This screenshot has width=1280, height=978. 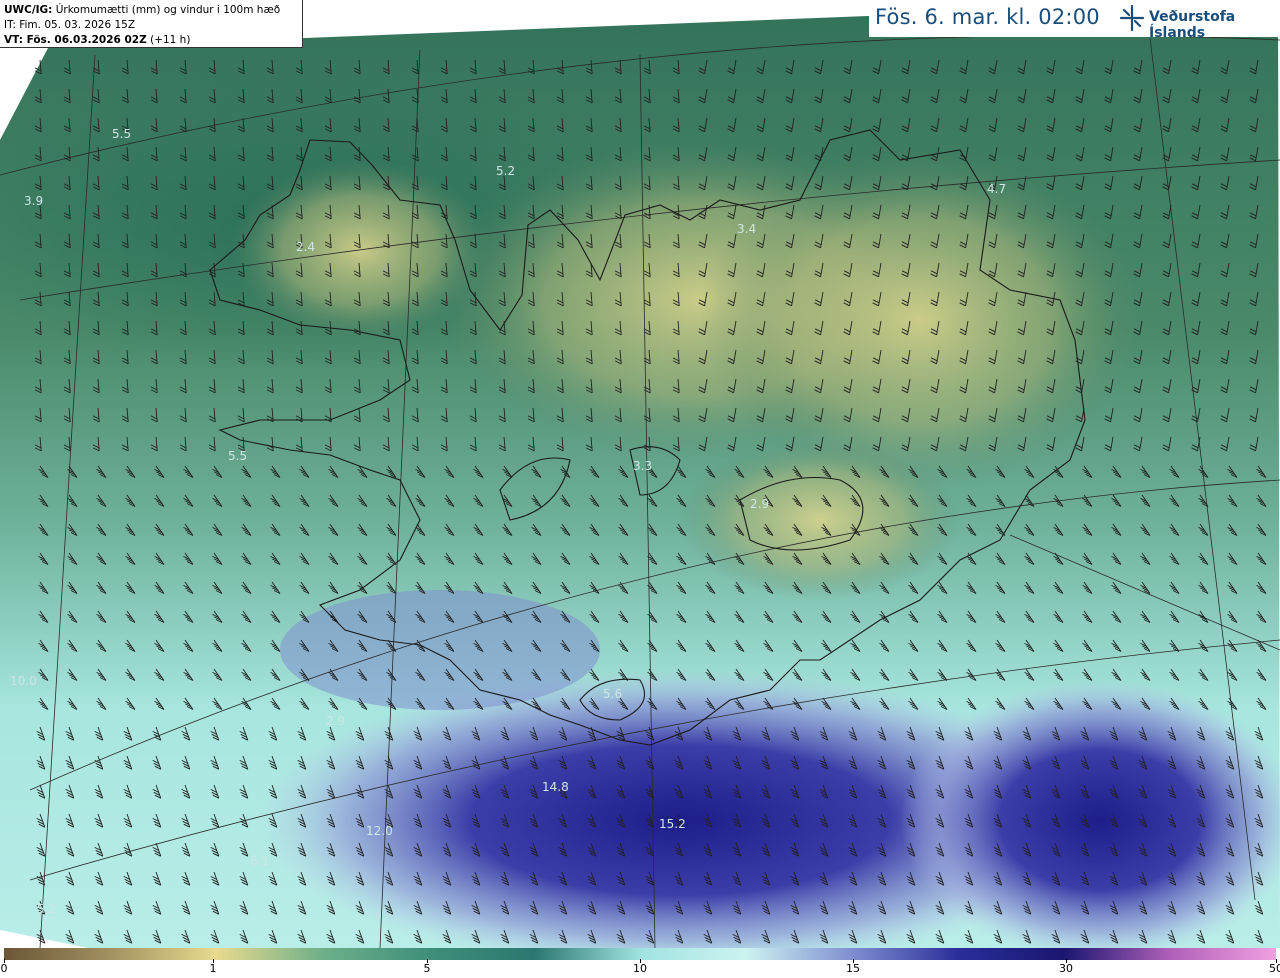 What do you see at coordinates (379, 831) in the screenshot?
I see `value-label: 12.0` at bounding box center [379, 831].